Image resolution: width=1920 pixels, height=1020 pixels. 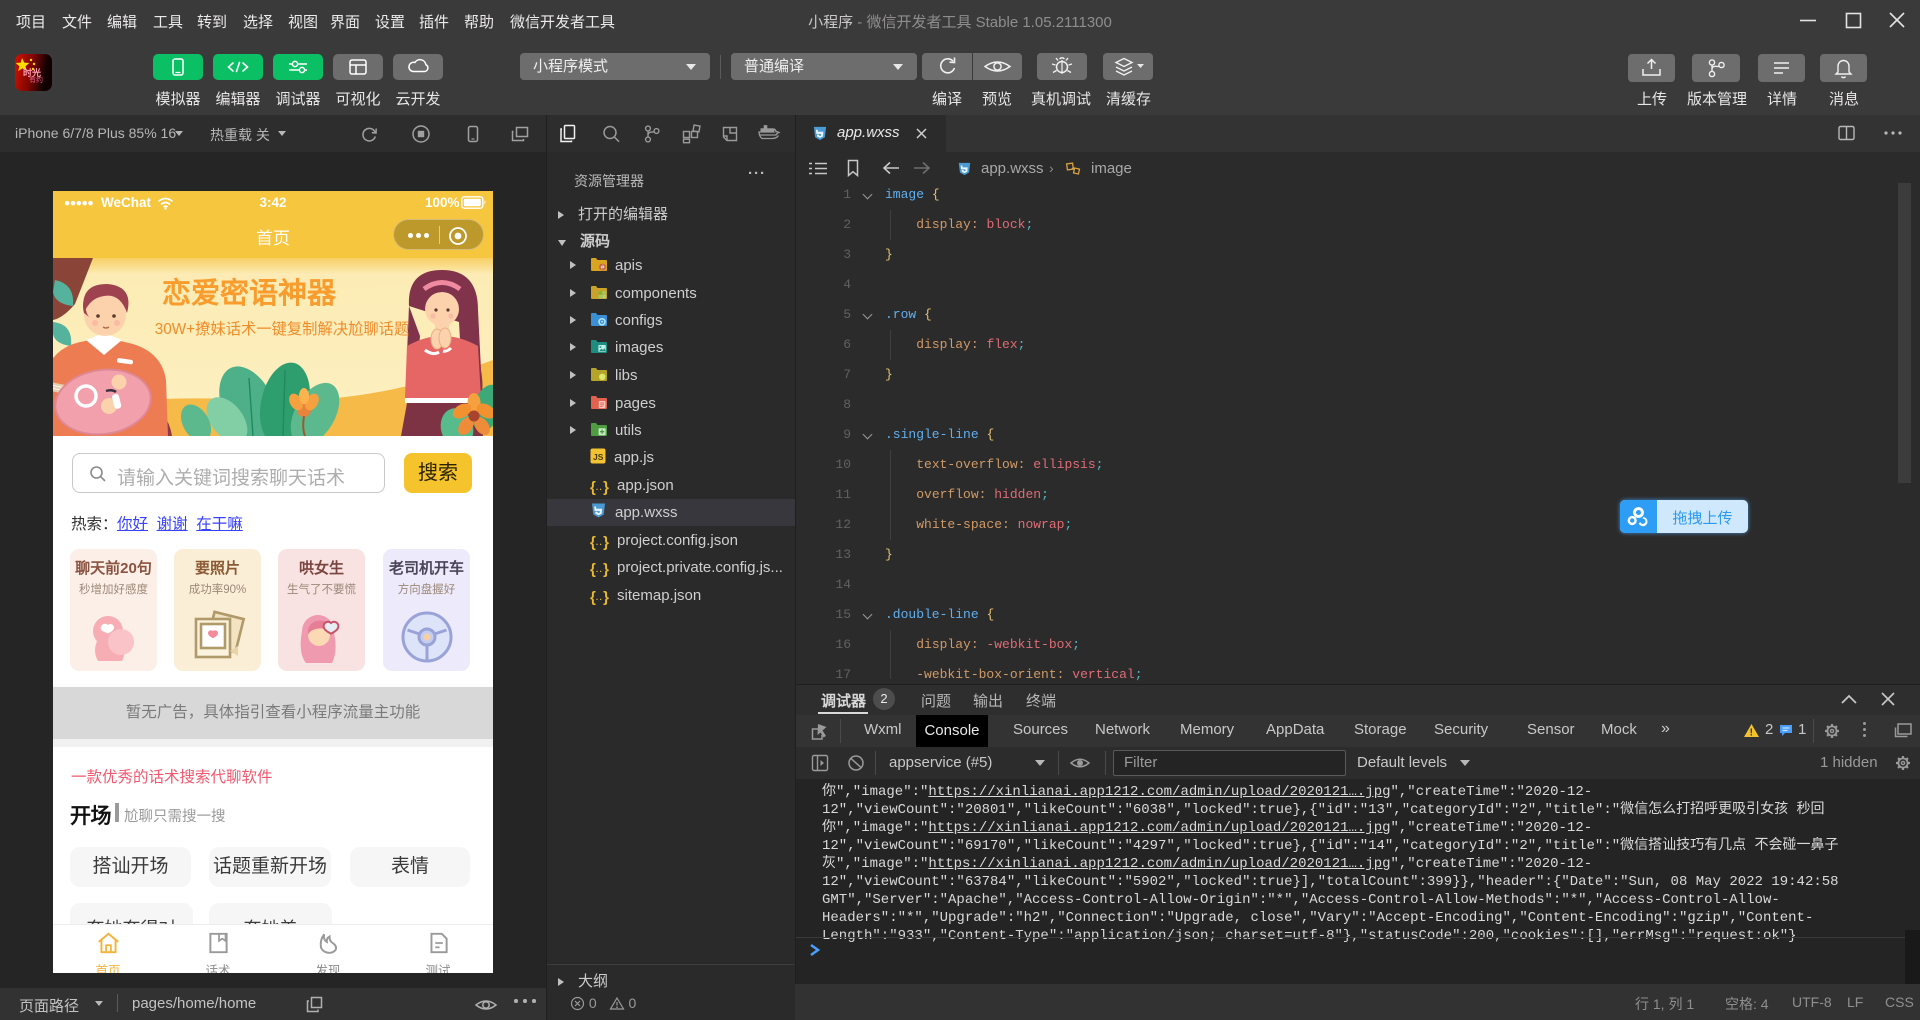 What do you see at coordinates (249, 293) in the screenshot?
I see `svg-text: 恋爱密语神器` at bounding box center [249, 293].